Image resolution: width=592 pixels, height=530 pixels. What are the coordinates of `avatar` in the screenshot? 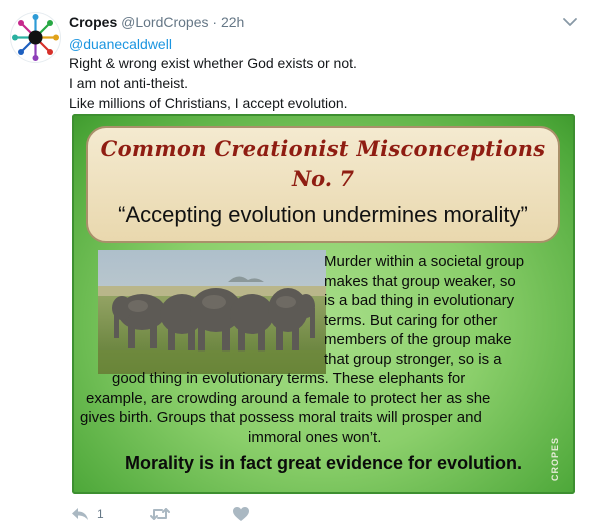 It's located at (35, 37).